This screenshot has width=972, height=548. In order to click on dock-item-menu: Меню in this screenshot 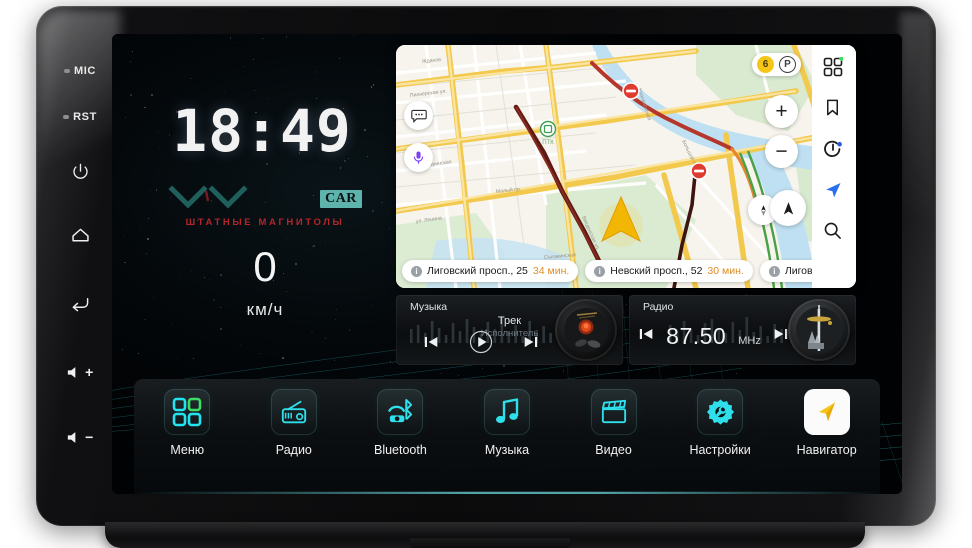, I will do `click(187, 423)`.